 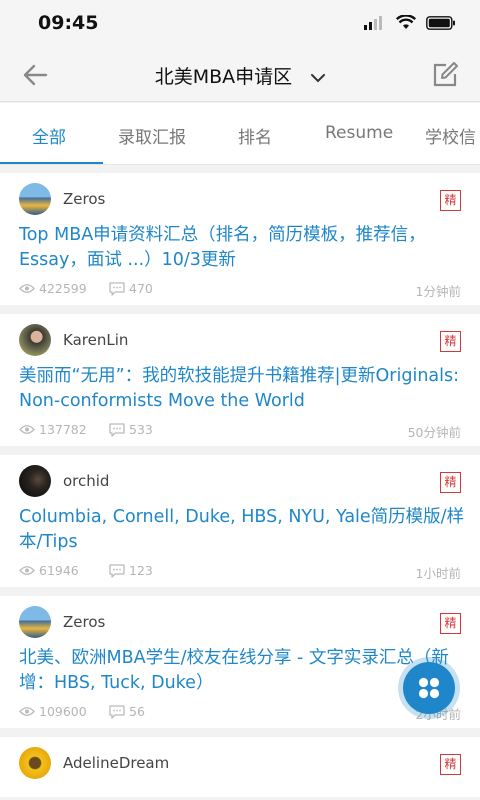 I want to click on view-count-value: 61946, so click(x=59, y=570).